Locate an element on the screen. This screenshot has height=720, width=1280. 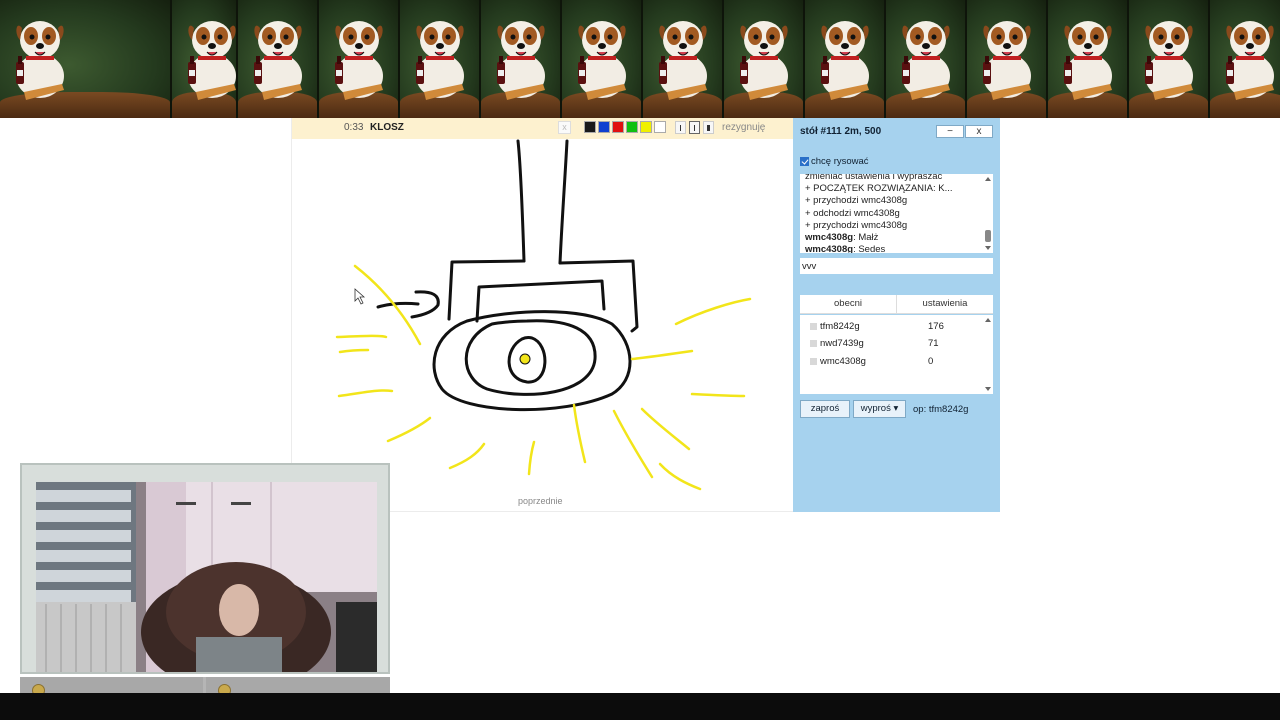
tab-settings: ustawienia is located at coordinates (945, 304).